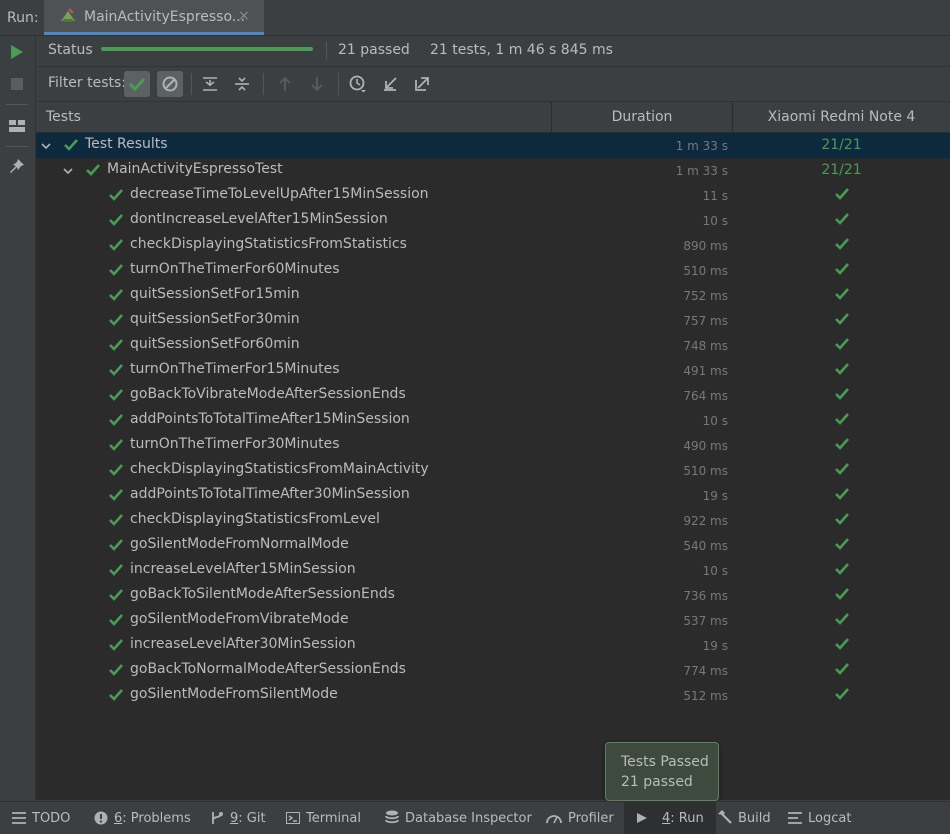 The width and height of the screenshot is (950, 834). Describe the element at coordinates (323, 818) in the screenshot. I see `tool-window-terminal: Terminal` at that location.